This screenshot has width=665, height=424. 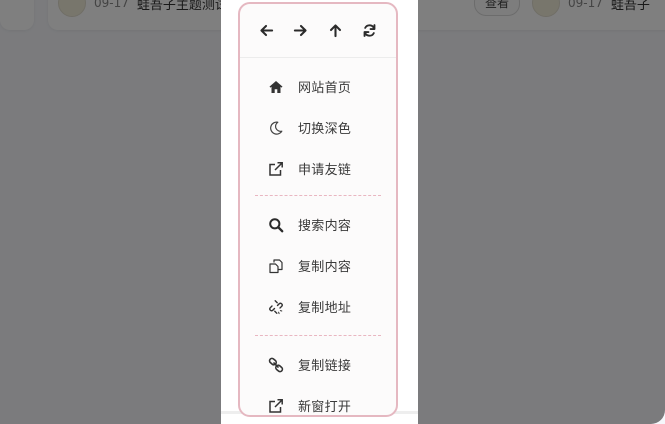 What do you see at coordinates (276, 87) in the screenshot?
I see `home-icon` at bounding box center [276, 87].